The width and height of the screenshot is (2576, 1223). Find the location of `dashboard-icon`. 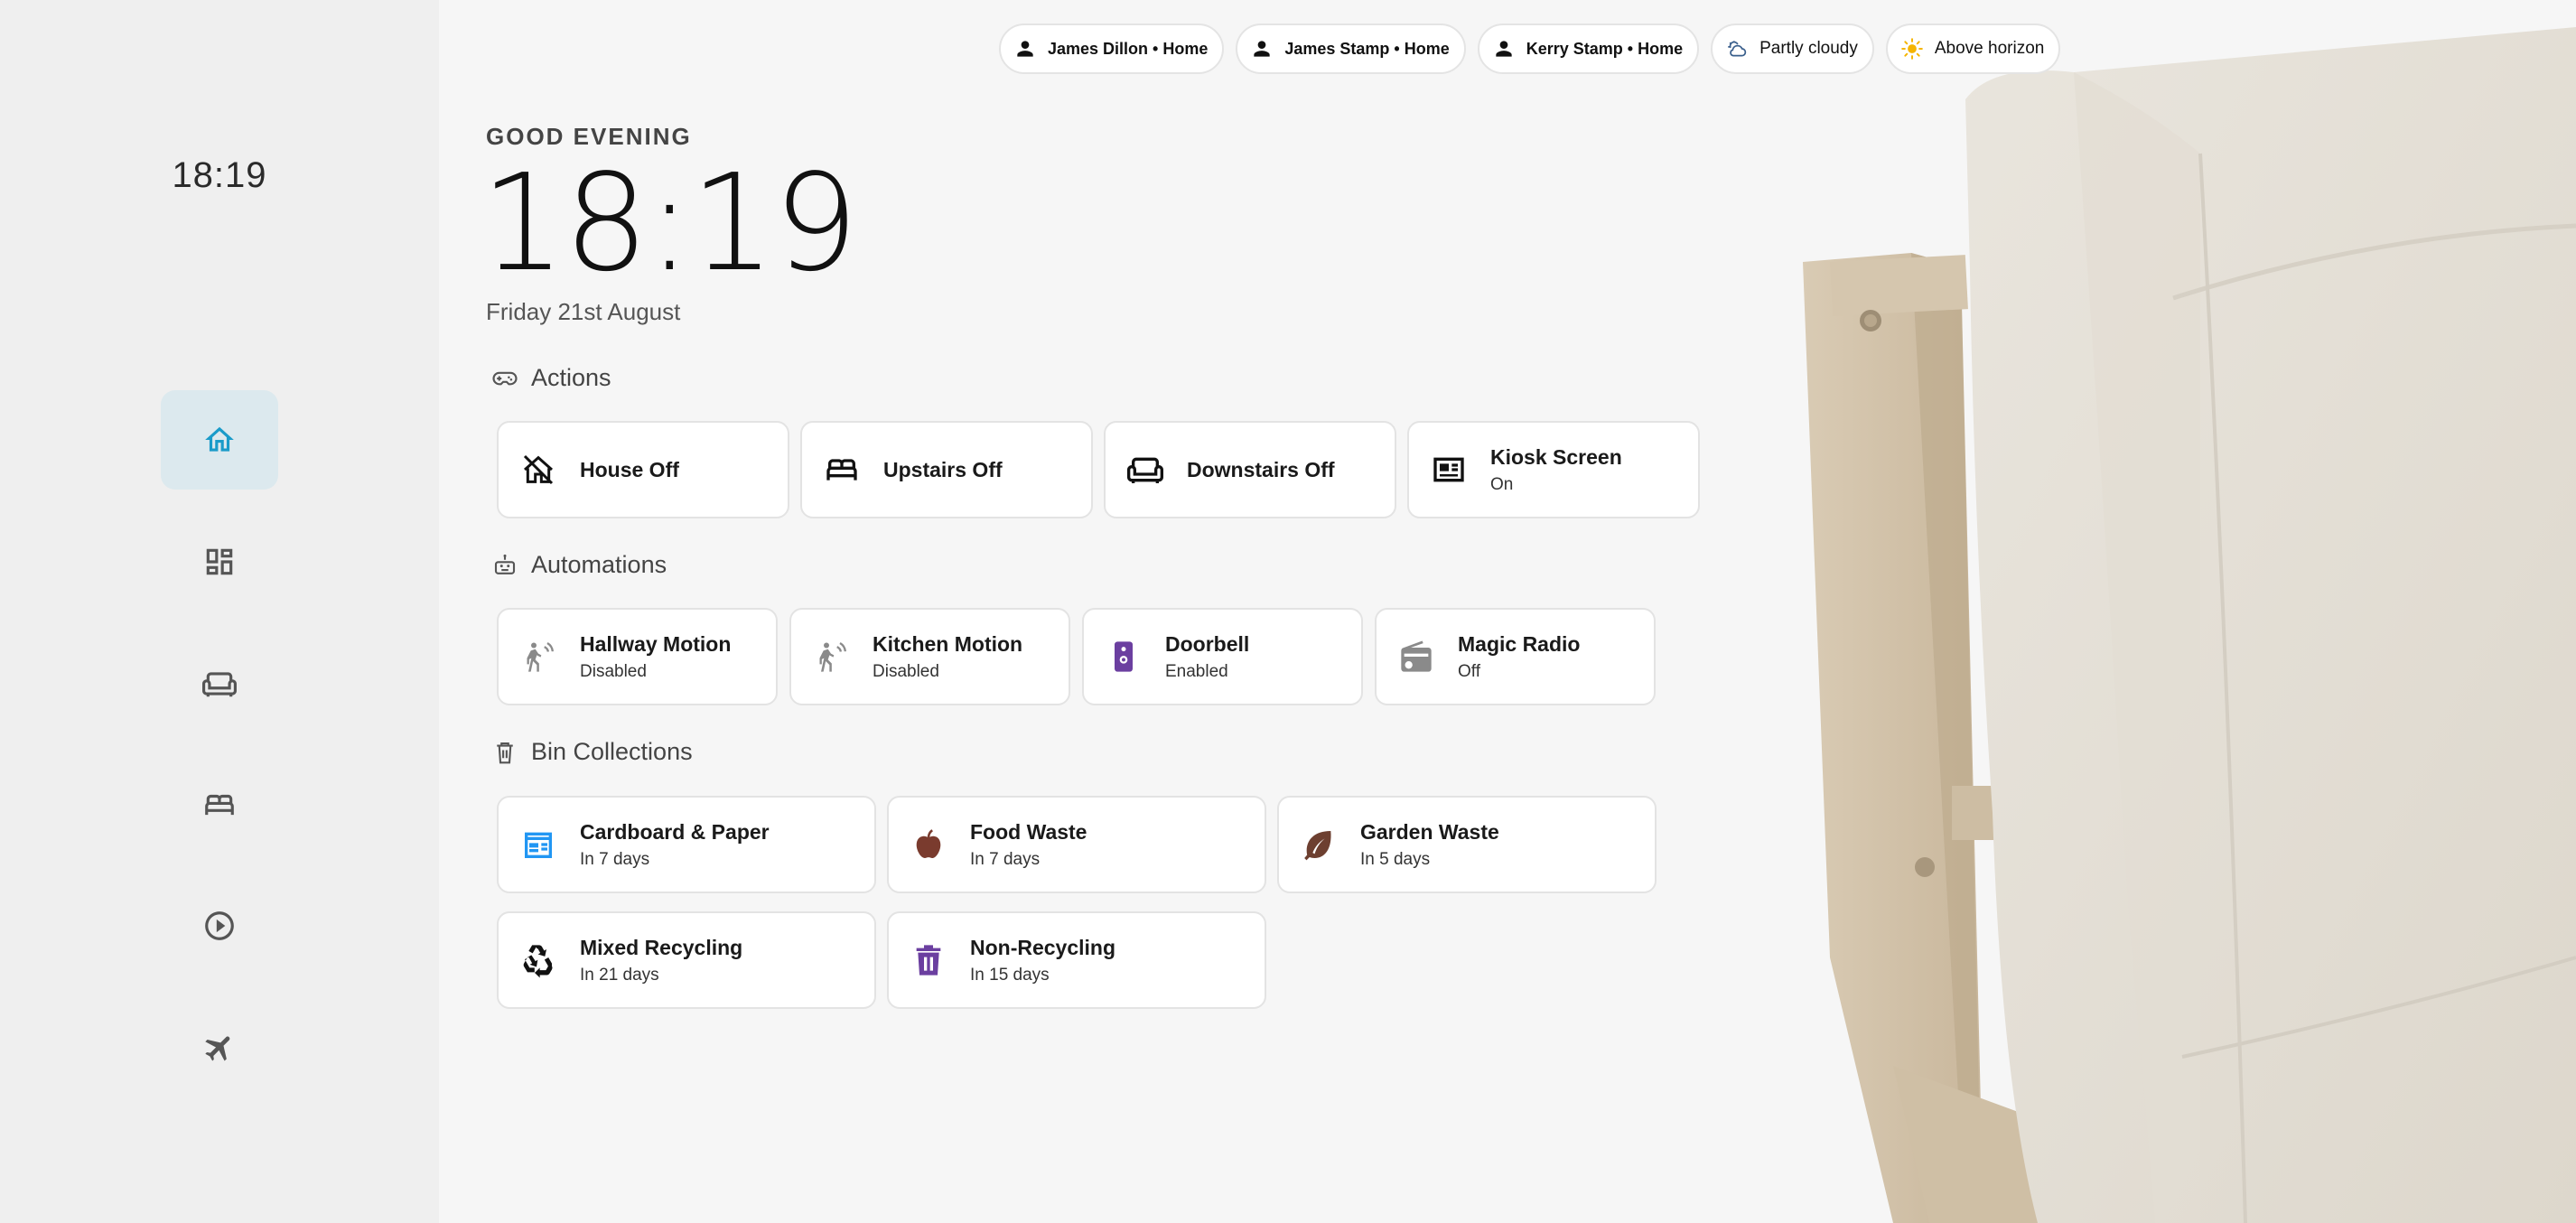

dashboard-icon is located at coordinates (220, 561).